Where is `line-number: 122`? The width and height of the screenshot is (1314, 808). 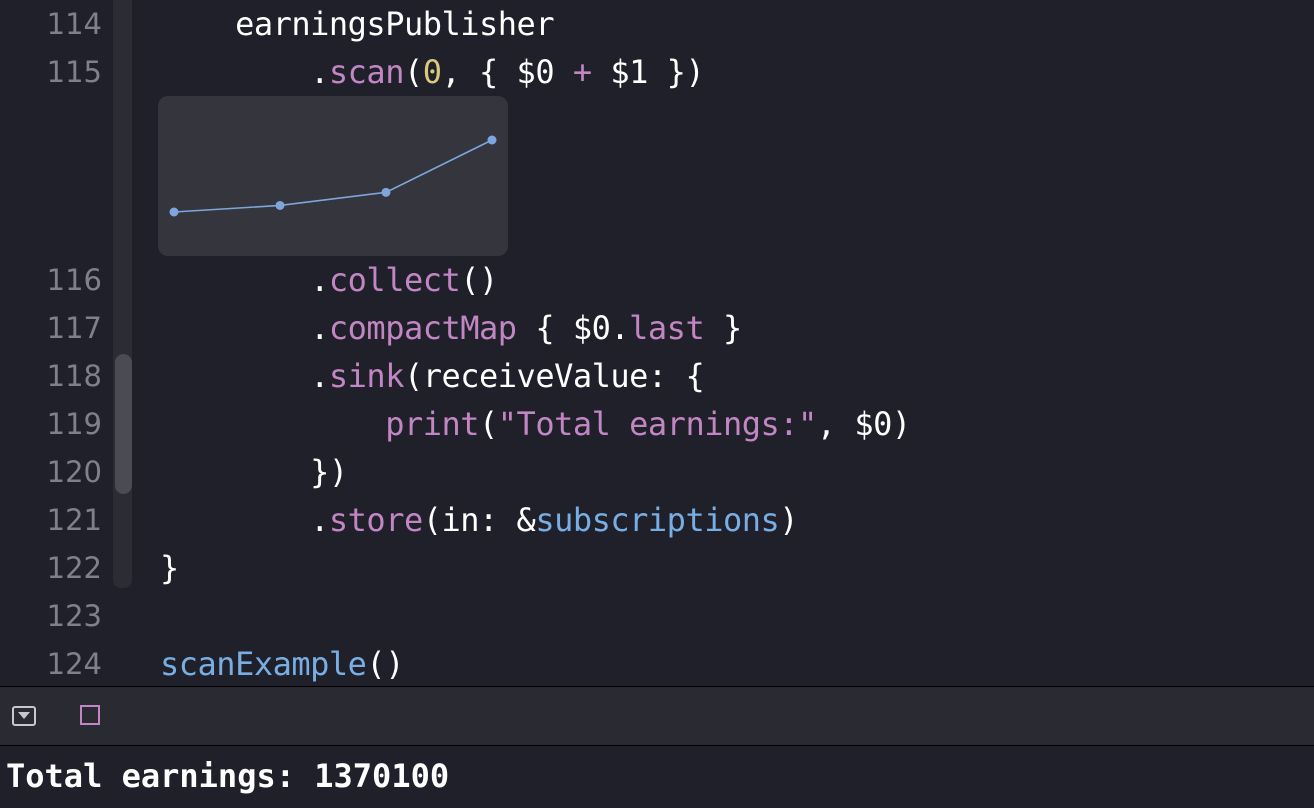
line-number: 122 is located at coordinates (74, 568).